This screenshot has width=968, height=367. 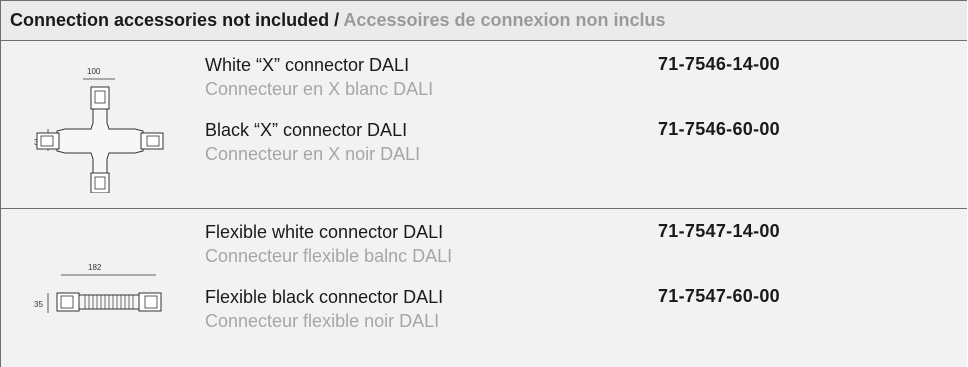 What do you see at coordinates (99, 130) in the screenshot?
I see `x-connector-drawing-icon: 100 35` at bounding box center [99, 130].